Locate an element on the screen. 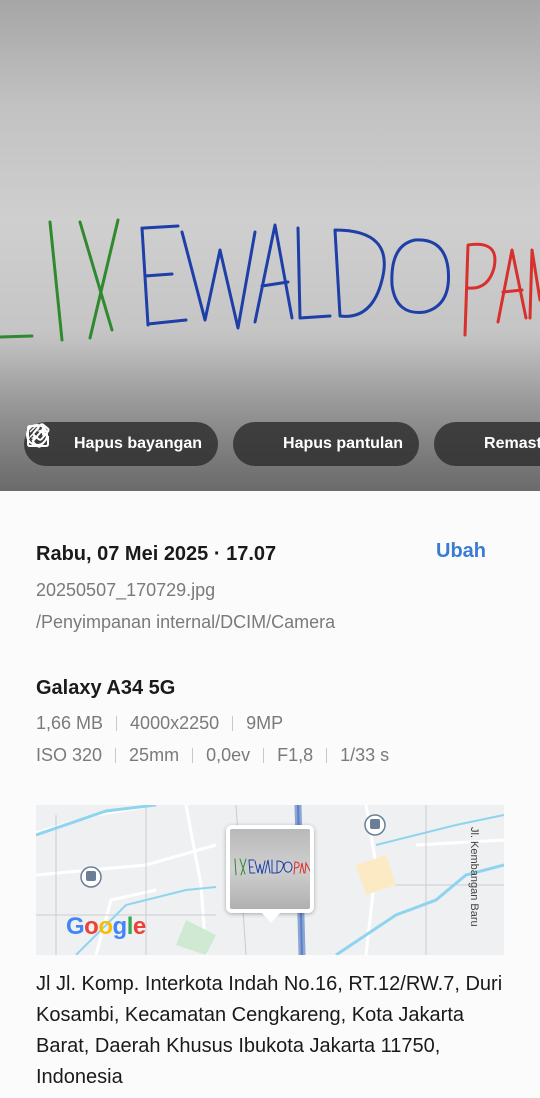 The height and width of the screenshot is (1098, 540). street-label: Jl. Kembangan Baru is located at coordinates (474, 877).